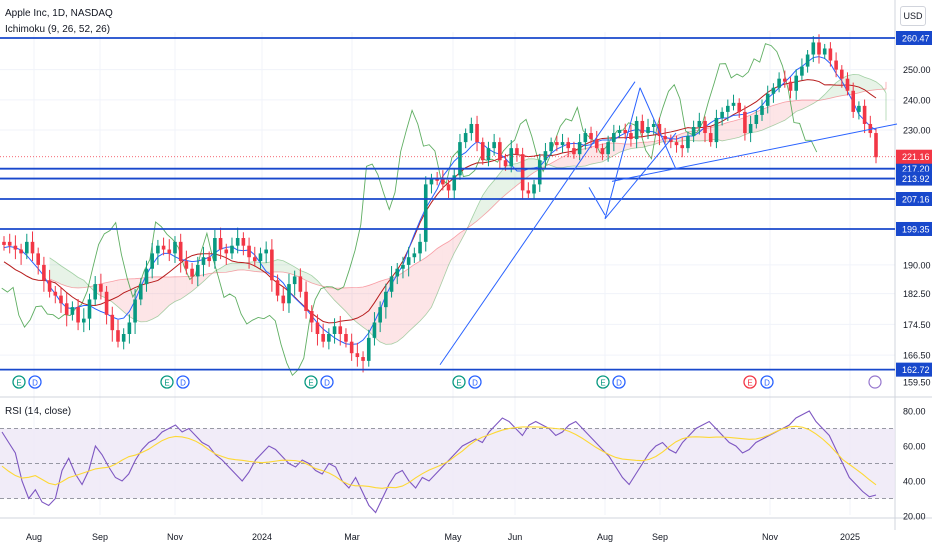 Image resolution: width=932 pixels, height=550 pixels. What do you see at coordinates (914, 412) in the screenshot?
I see `rsi-tick-label: 80.00` at bounding box center [914, 412].